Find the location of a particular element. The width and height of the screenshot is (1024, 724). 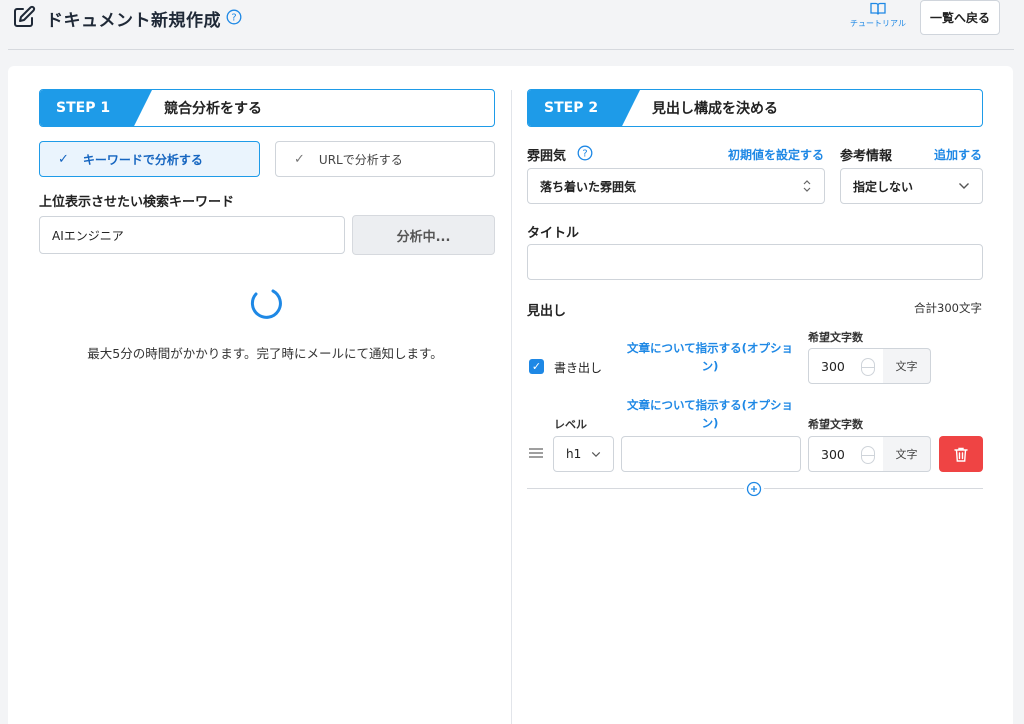

analysis-notice: 最大5分の時間がかかります。完了時にメールにて通知します。 is located at coordinates (265, 353).